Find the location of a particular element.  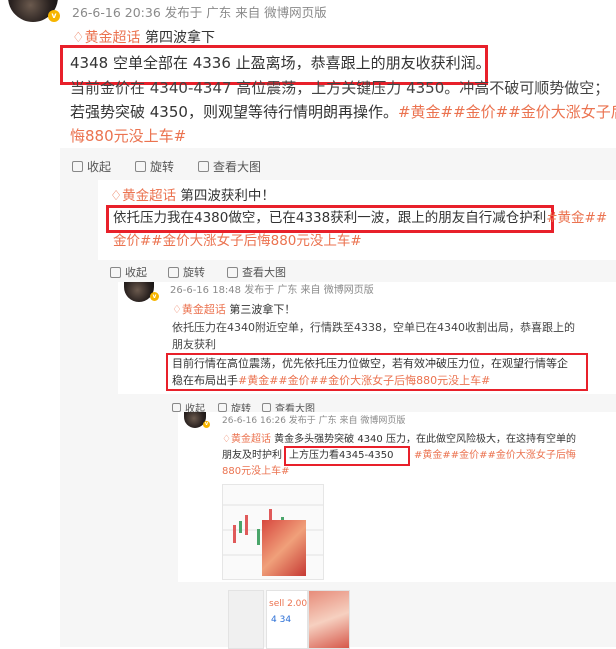

post-body-line: ♢黄金超话 黄金多头强势突破 4340 压力，在此做空风险极大，在这持有空单的 is located at coordinates (399, 439).